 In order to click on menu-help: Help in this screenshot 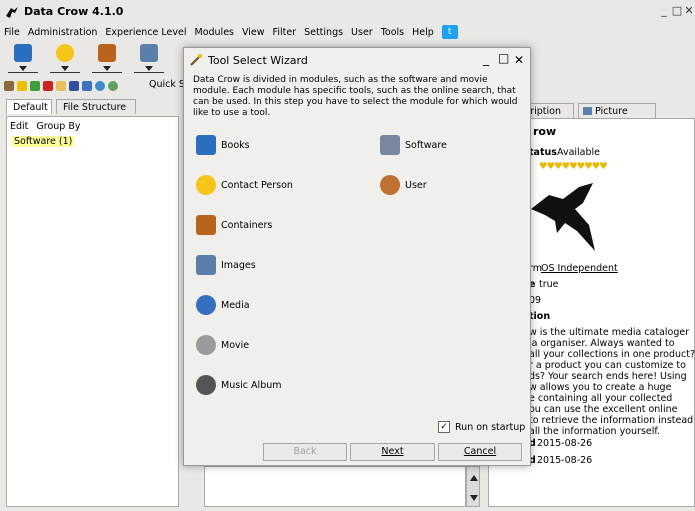, I will do `click(423, 32)`.